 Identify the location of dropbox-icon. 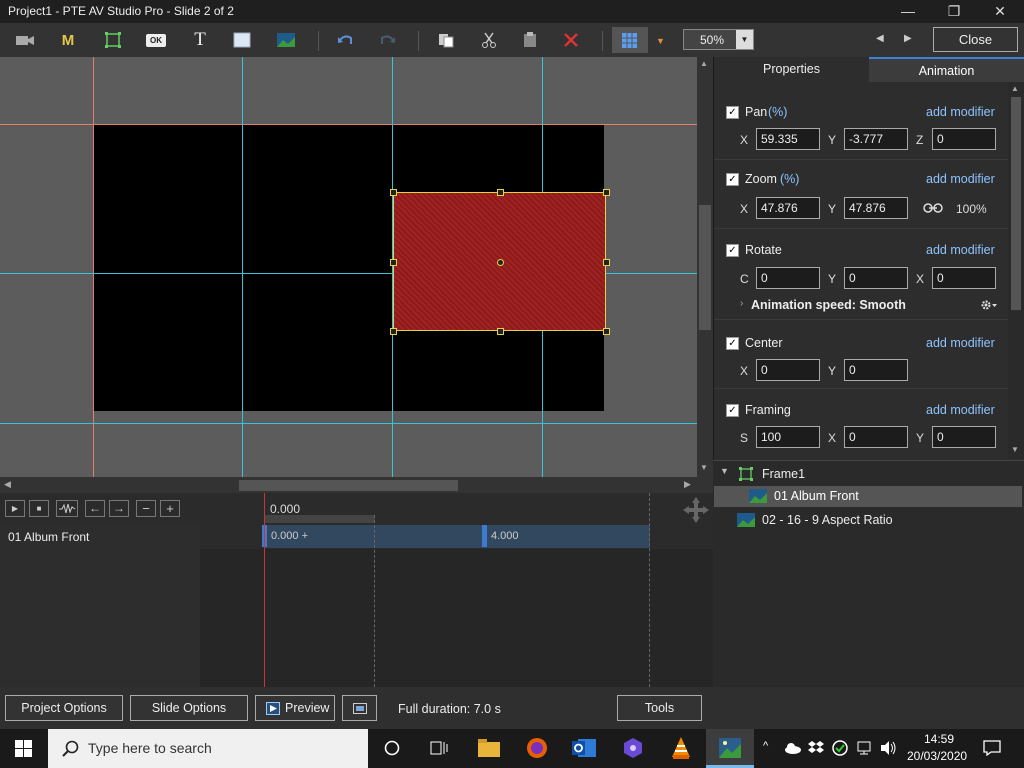
(816, 748).